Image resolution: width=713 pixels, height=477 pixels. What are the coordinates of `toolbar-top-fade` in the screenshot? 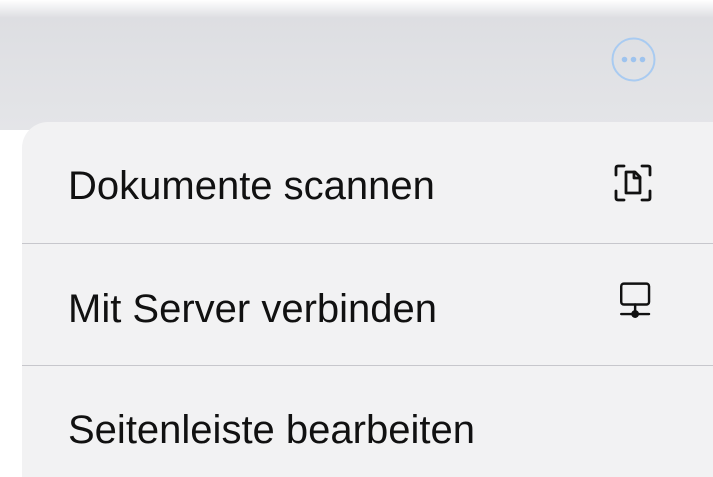 It's located at (356, 9).